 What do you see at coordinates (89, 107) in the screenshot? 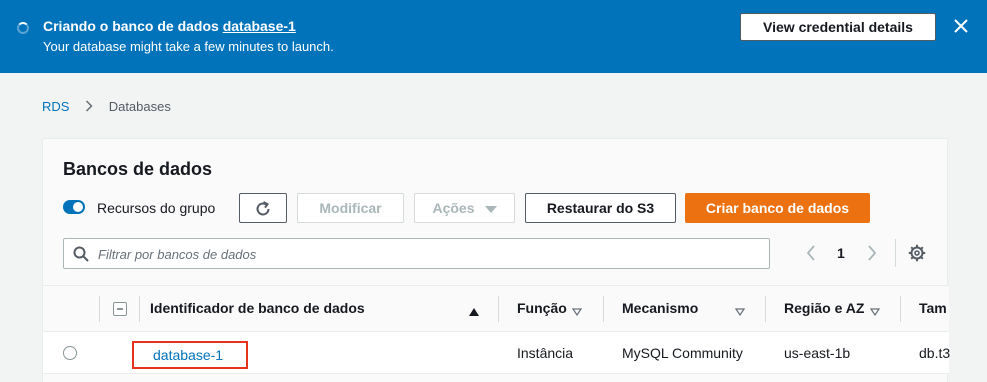
I see `chevron-right-icon` at bounding box center [89, 107].